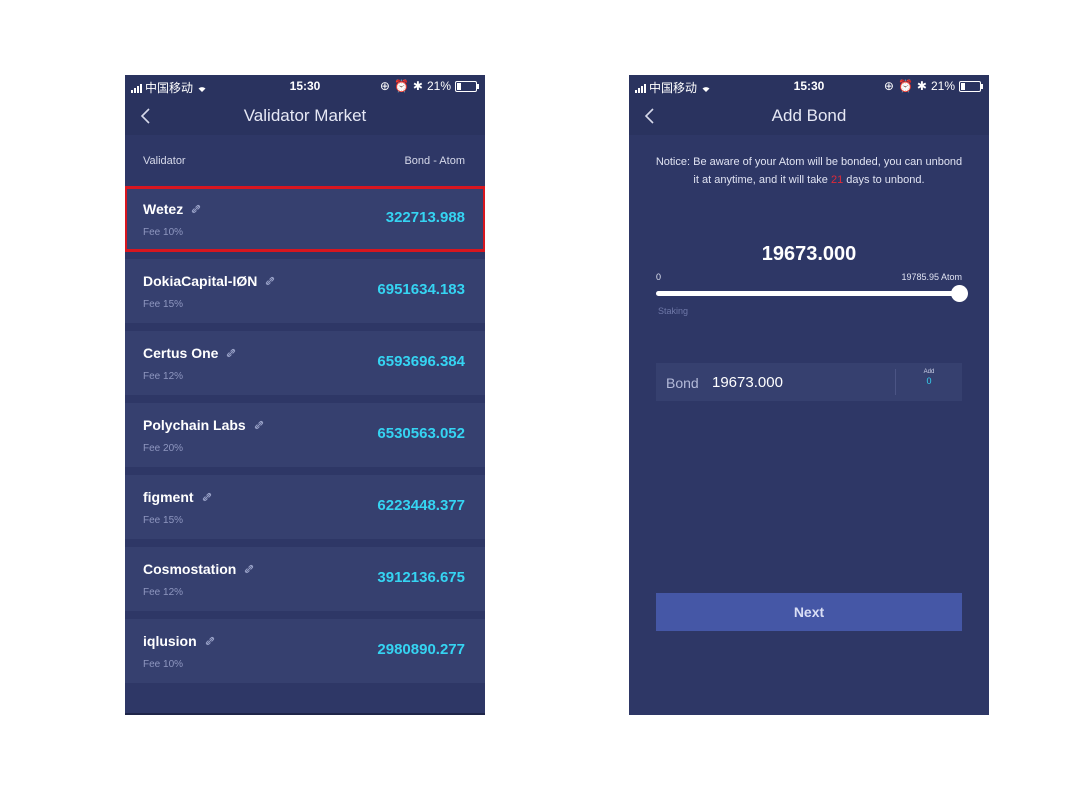  I want to click on add-caption: Add, so click(929, 372).